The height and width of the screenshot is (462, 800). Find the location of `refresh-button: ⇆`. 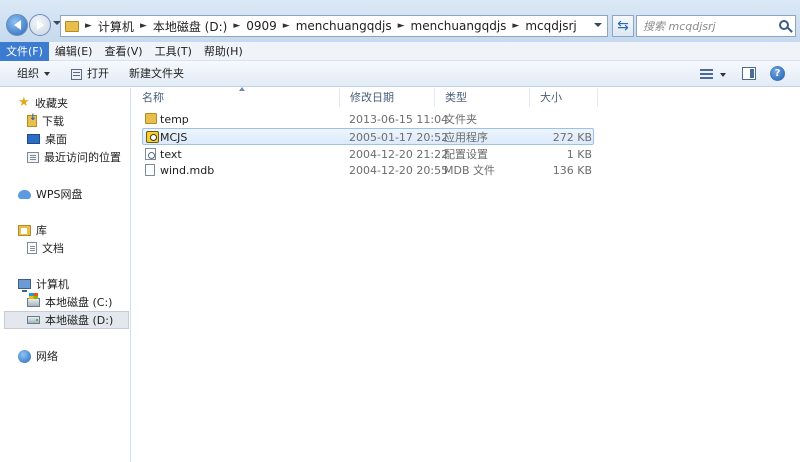

refresh-button: ⇆ is located at coordinates (623, 26).